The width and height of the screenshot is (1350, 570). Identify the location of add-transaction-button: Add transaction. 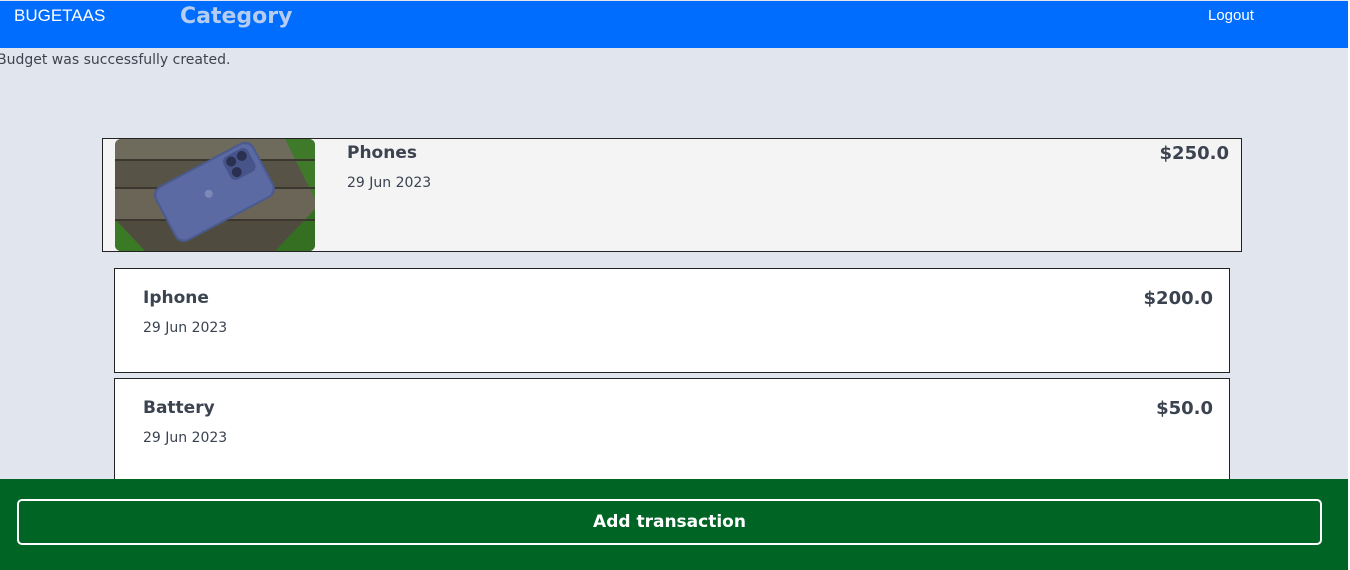
(669, 522).